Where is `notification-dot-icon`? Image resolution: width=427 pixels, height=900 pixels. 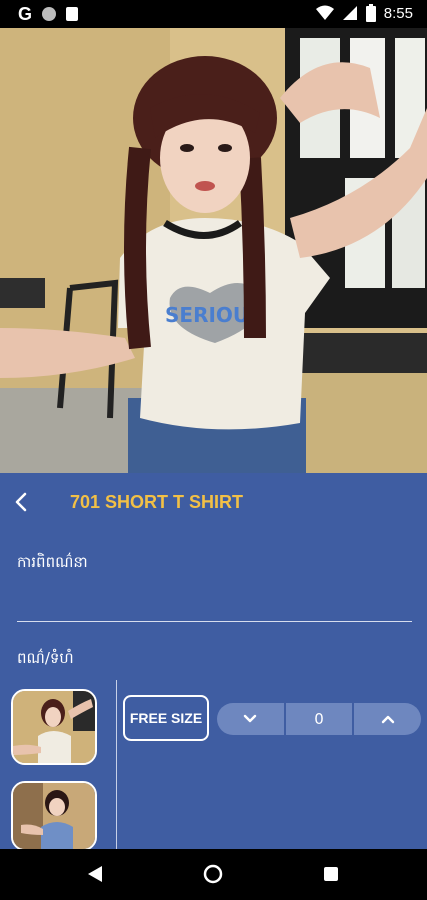
notification-dot-icon is located at coordinates (49, 14).